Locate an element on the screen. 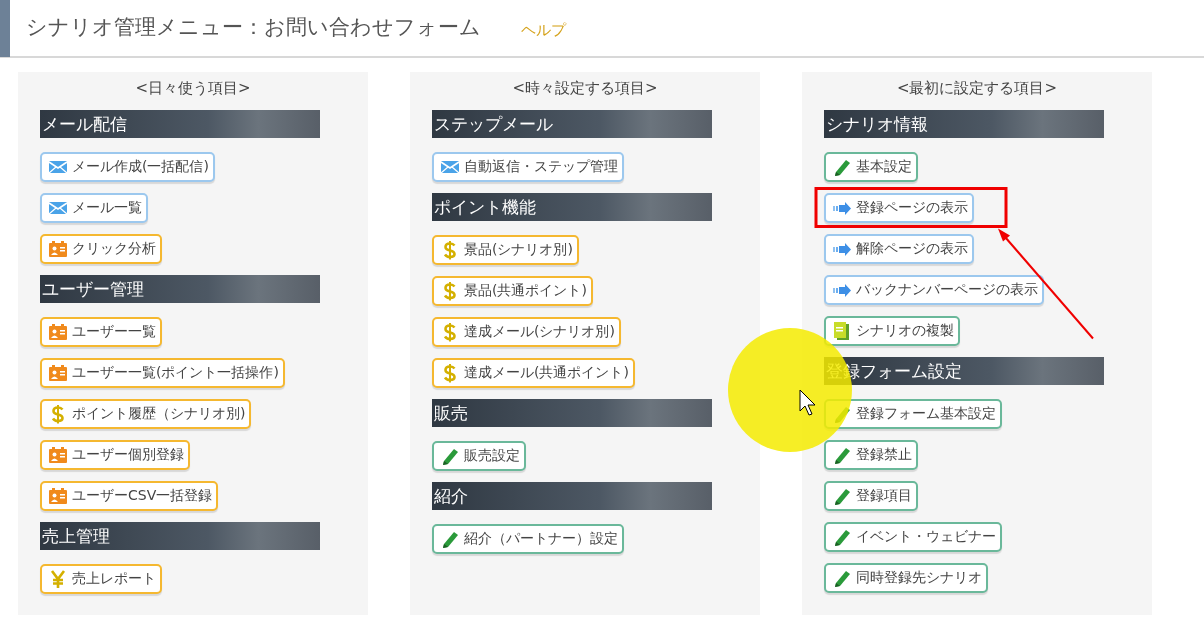  menu-button: シナリオの複製 is located at coordinates (892, 330).